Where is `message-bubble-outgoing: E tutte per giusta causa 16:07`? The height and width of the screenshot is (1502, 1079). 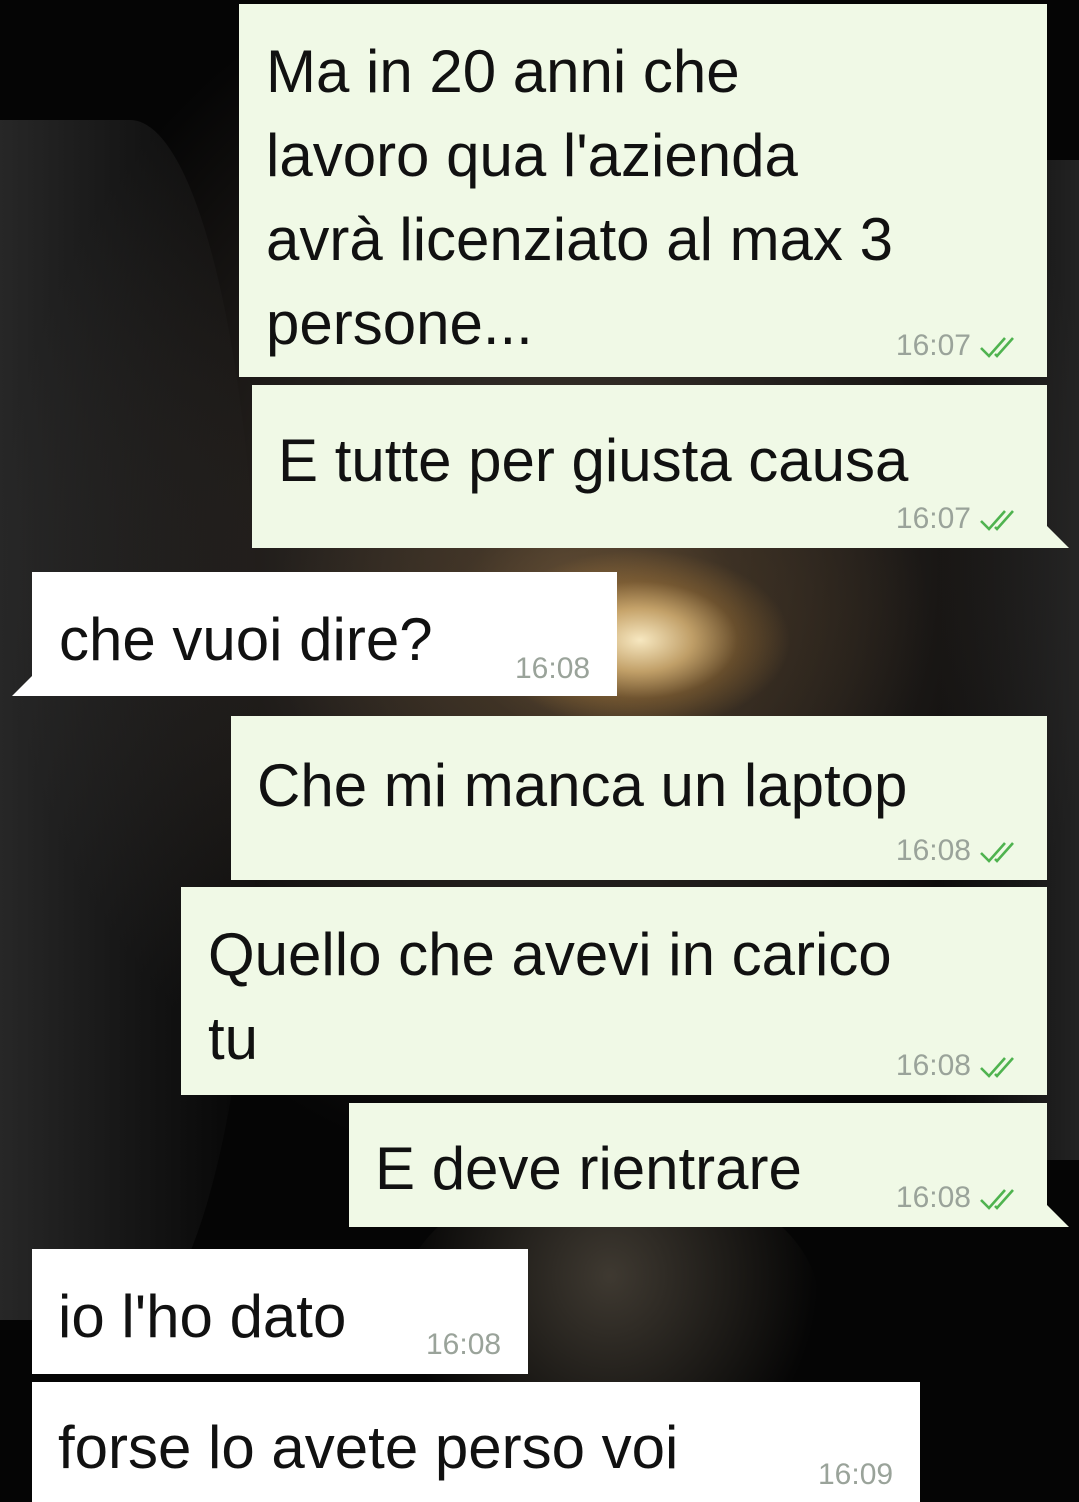
message-bubble-outgoing: E tutte per giusta causa 16:07 is located at coordinates (660, 466).